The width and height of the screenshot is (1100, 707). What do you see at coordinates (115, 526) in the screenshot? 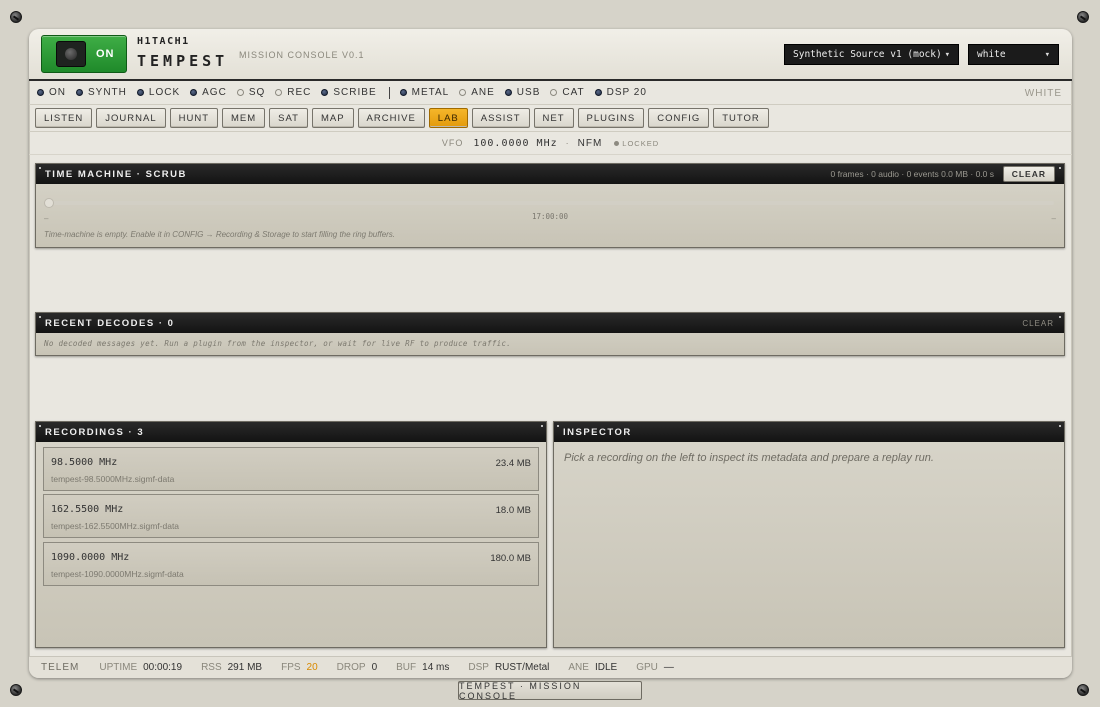
I see `recording-filename: tempest-162.5500MHz.sigmf-data` at bounding box center [115, 526].